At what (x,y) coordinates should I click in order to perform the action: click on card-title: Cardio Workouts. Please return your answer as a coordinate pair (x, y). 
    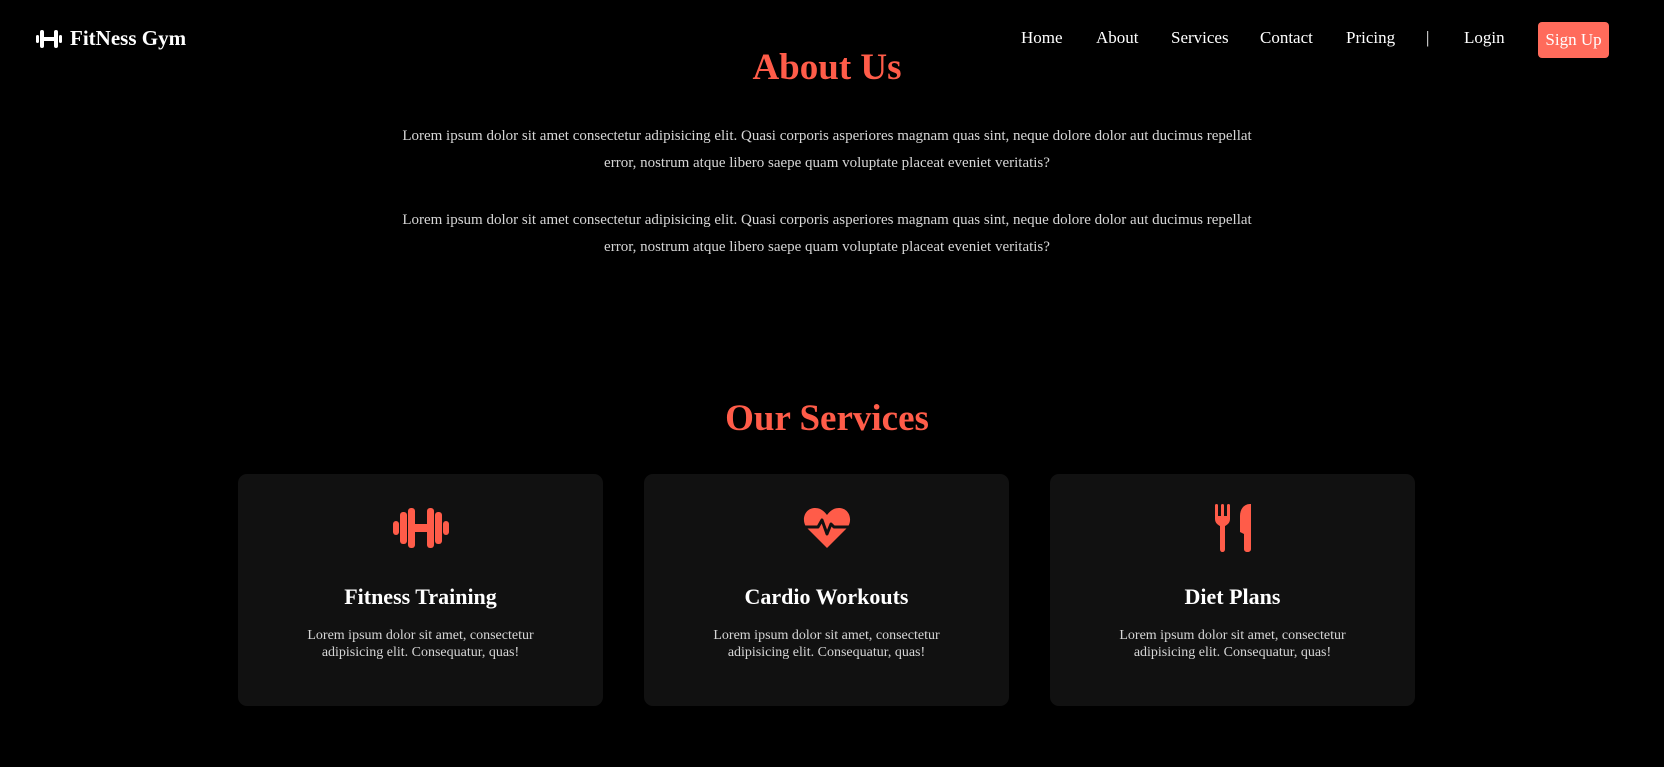
    Looking at the image, I should click on (826, 596).